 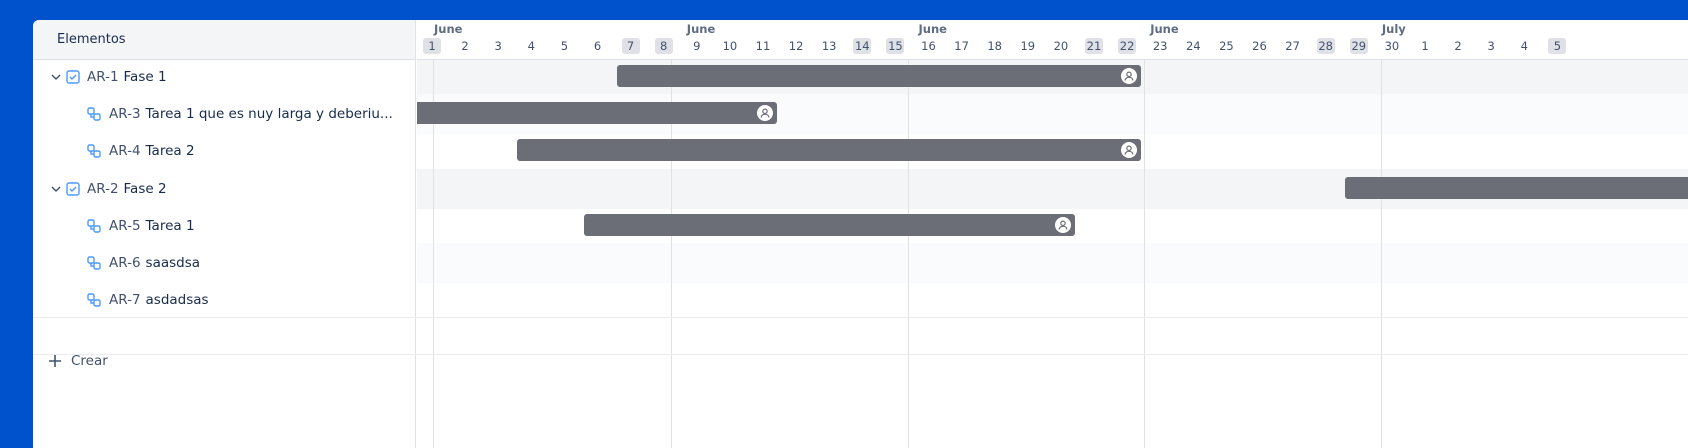 What do you see at coordinates (597, 46) in the screenshot?
I see `day-label: 6` at bounding box center [597, 46].